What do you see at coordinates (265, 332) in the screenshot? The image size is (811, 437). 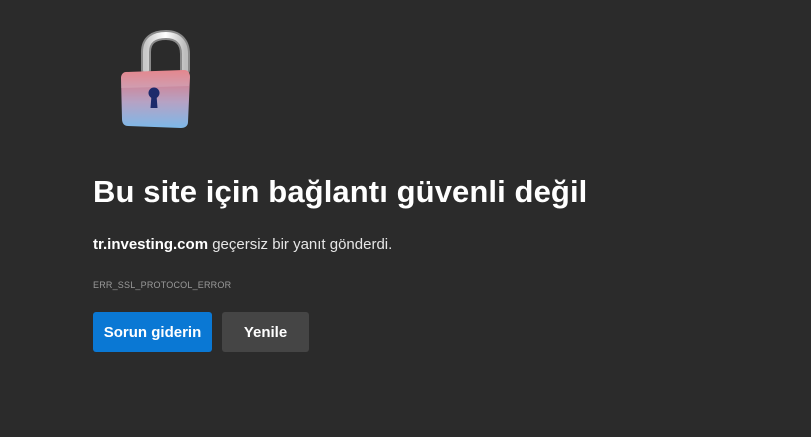 I see `reload-button: Yenile` at bounding box center [265, 332].